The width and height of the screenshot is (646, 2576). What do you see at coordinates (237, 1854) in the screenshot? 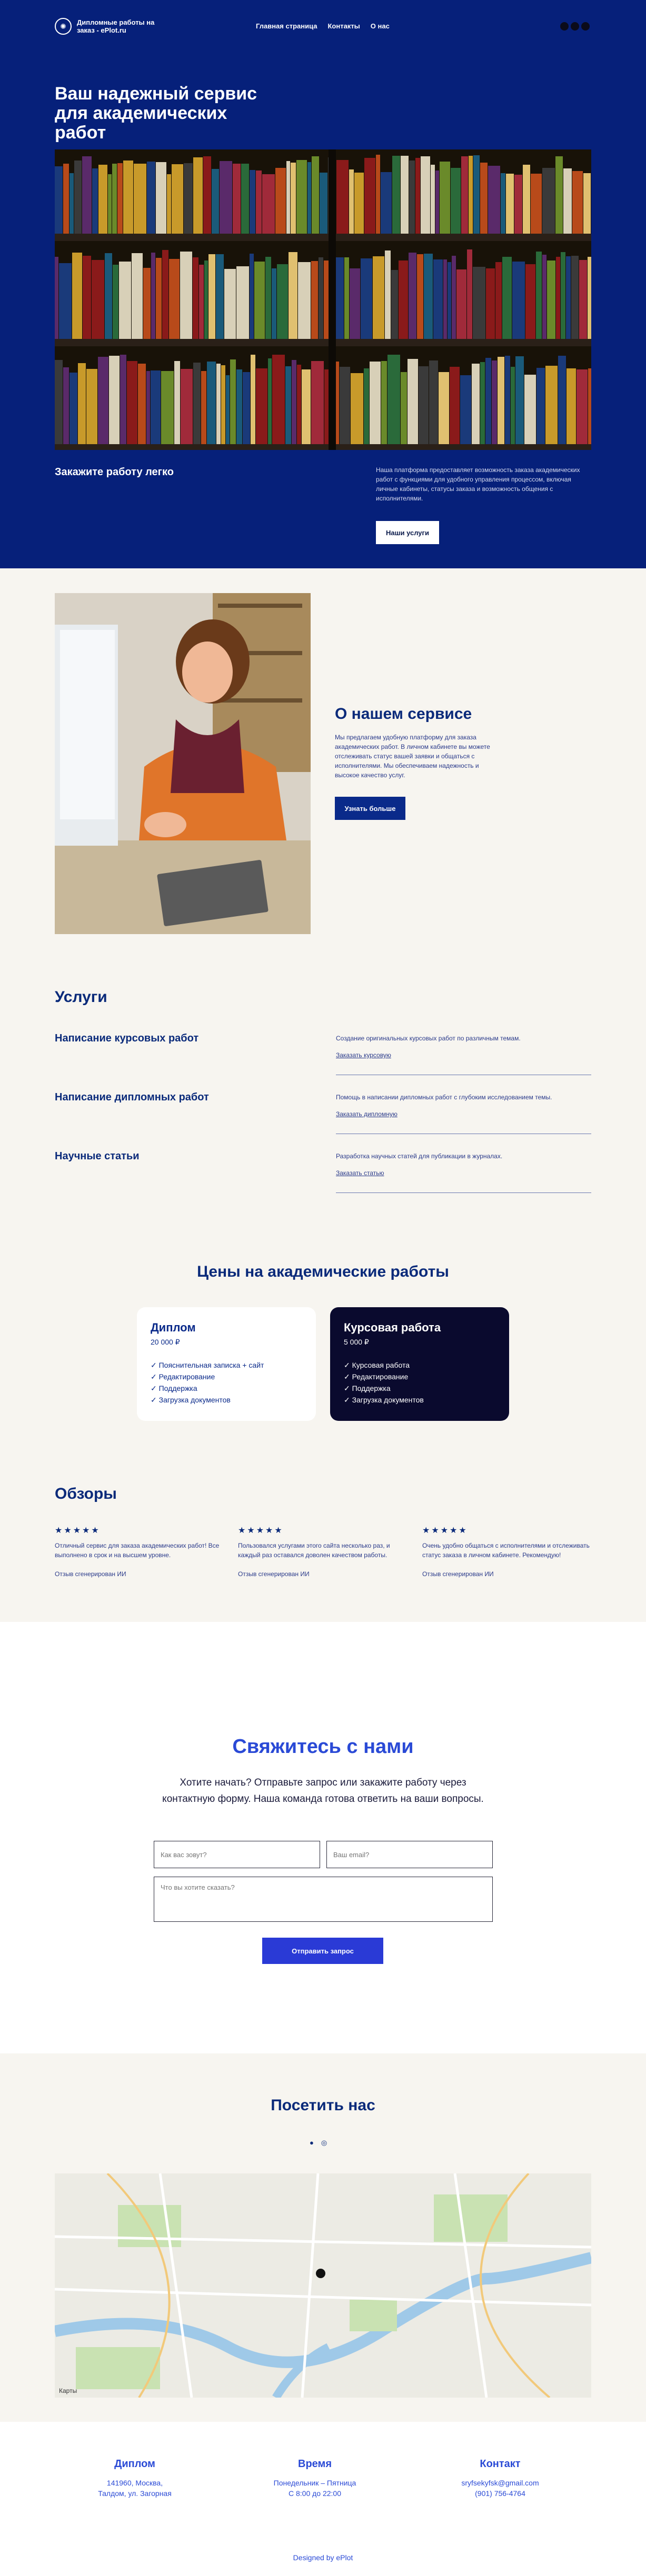
I see `name-input` at bounding box center [237, 1854].